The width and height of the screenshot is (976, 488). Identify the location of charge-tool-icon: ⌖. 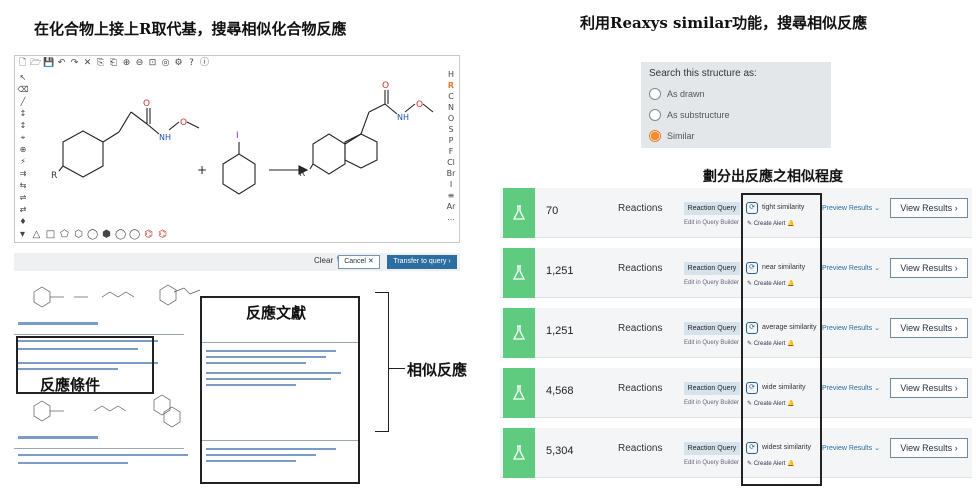
(23, 137).